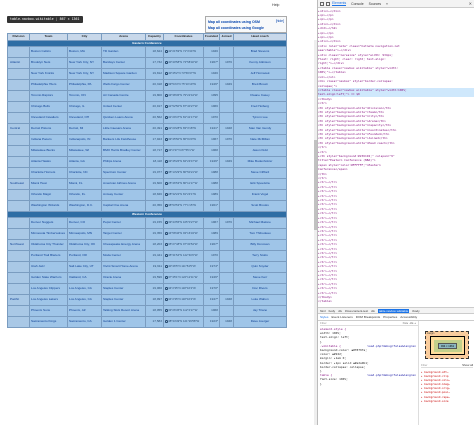 The width and height of the screenshot is (474, 425). Describe the element at coordinates (84, 223) in the screenshot. I see `city-link: Denver, CO` at that location.